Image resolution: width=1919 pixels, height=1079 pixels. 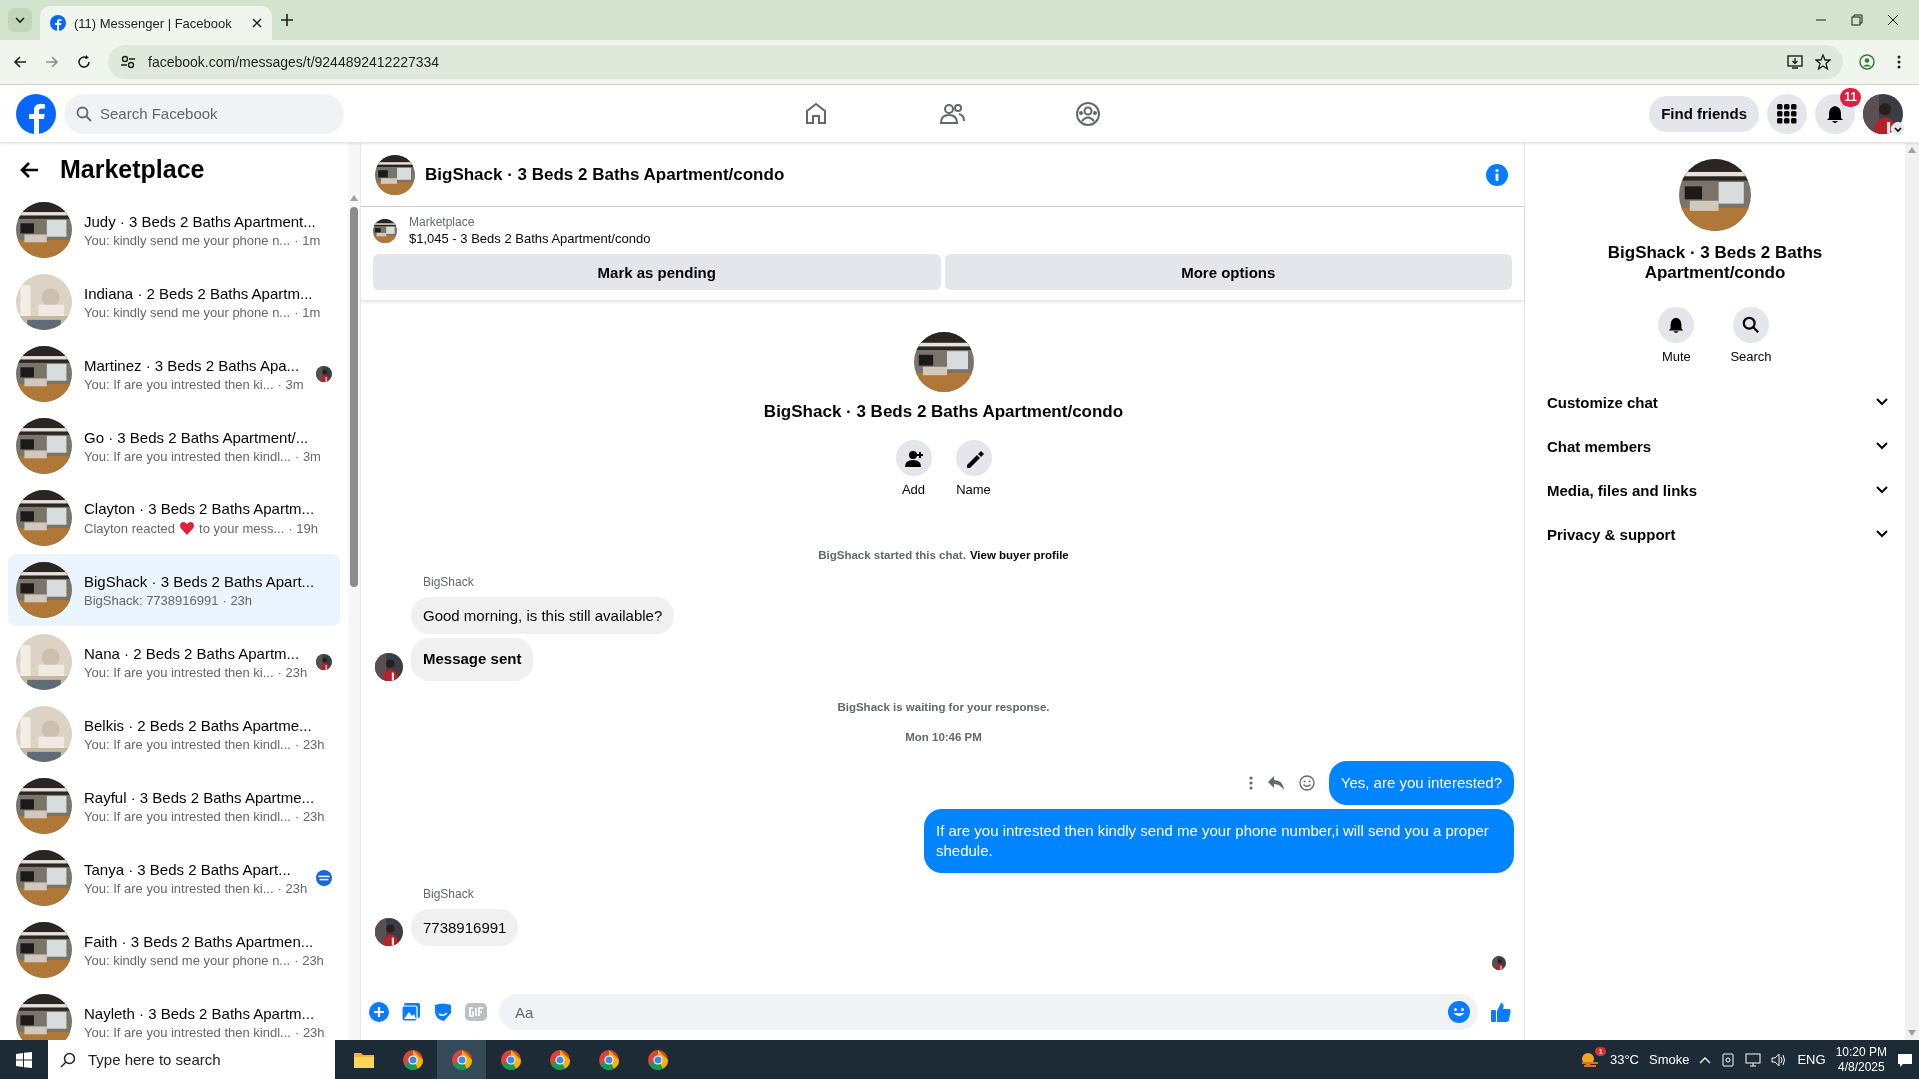 I want to click on conversation-item: Go · 3 Beds 2 Baths Apartment/... You: If are you intrested then kindl... · 3m, so click(x=174, y=446).